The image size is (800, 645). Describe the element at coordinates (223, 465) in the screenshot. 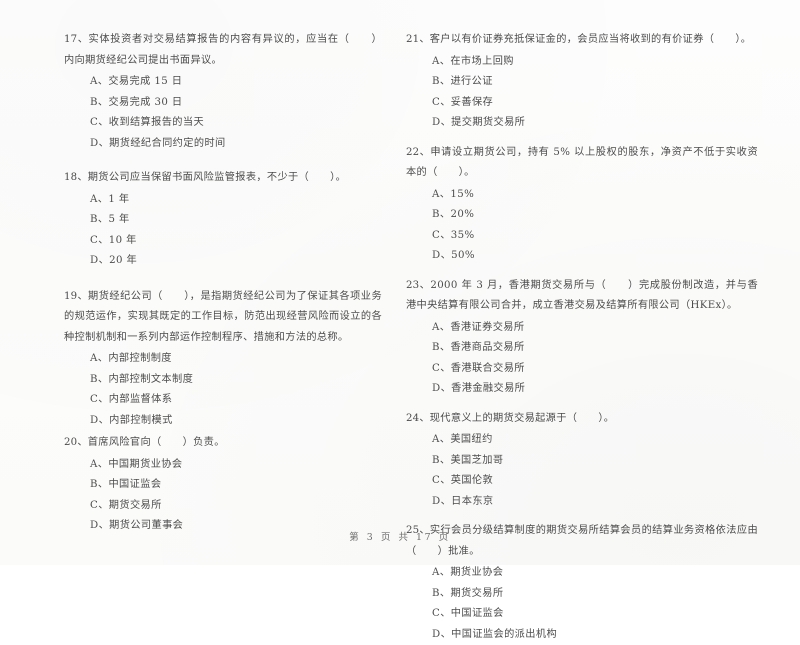

I see `option-item: A、中国期货业协会` at that location.